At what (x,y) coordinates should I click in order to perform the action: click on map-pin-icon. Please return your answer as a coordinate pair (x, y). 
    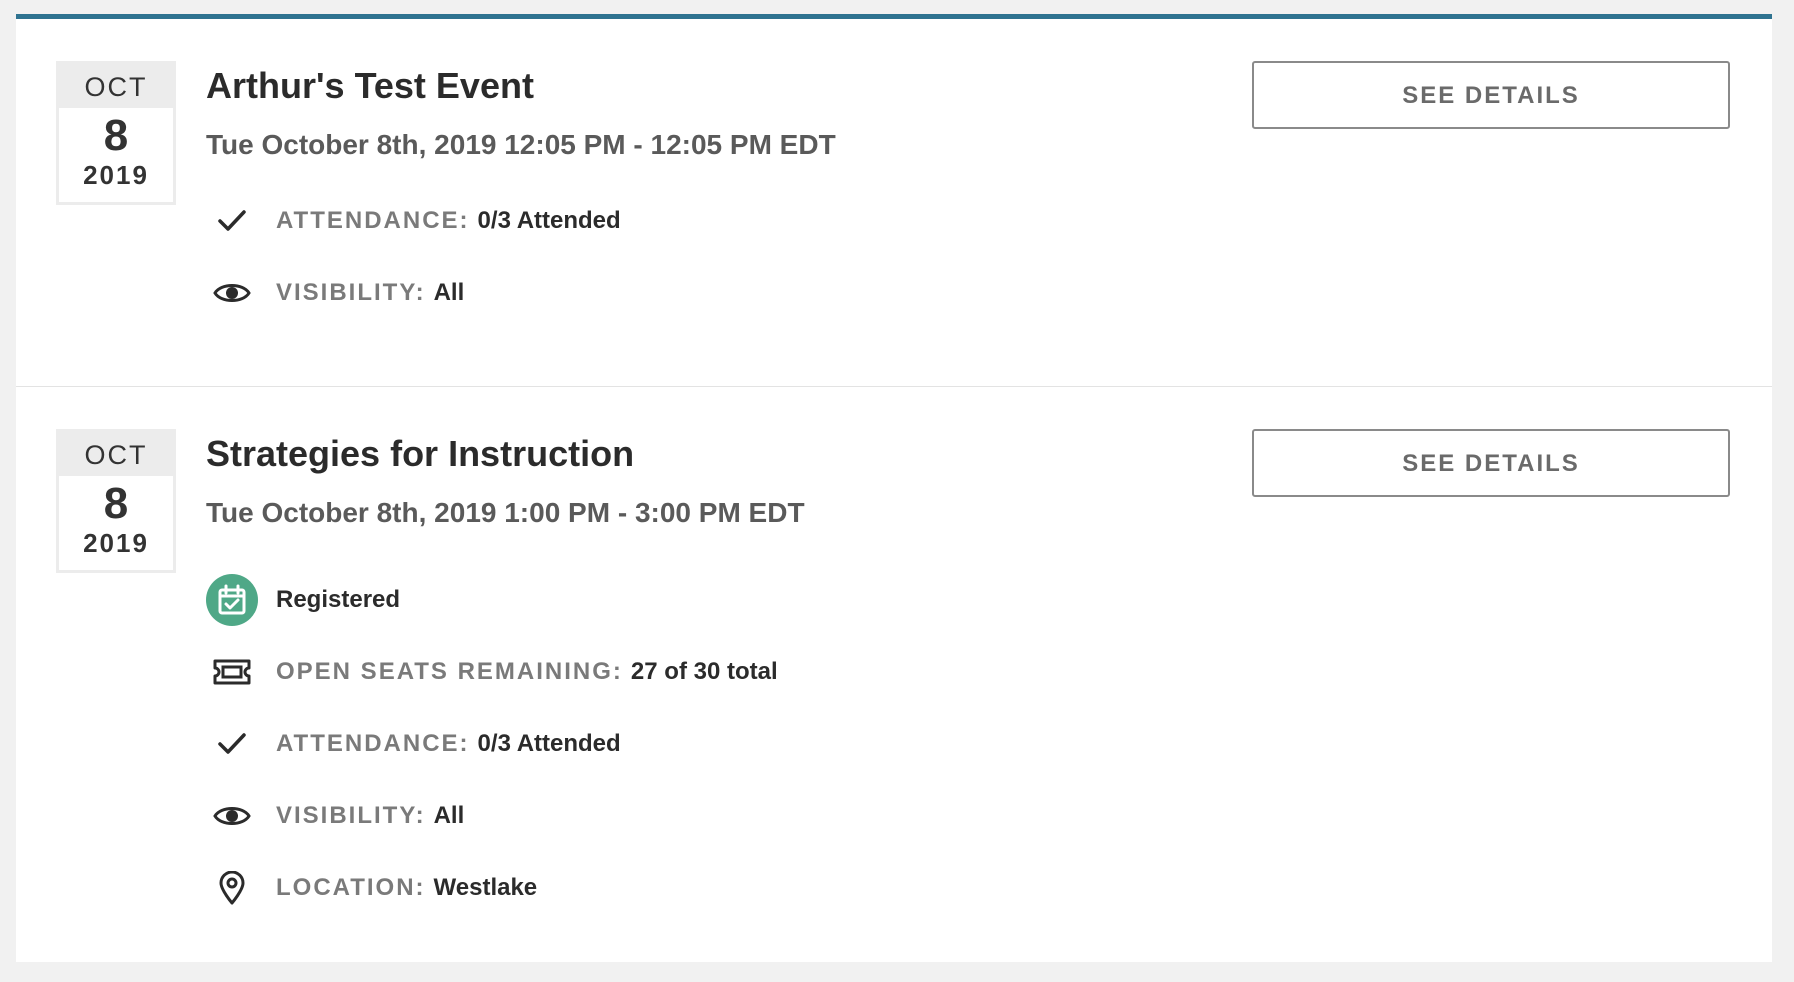
    Looking at the image, I should click on (232, 888).